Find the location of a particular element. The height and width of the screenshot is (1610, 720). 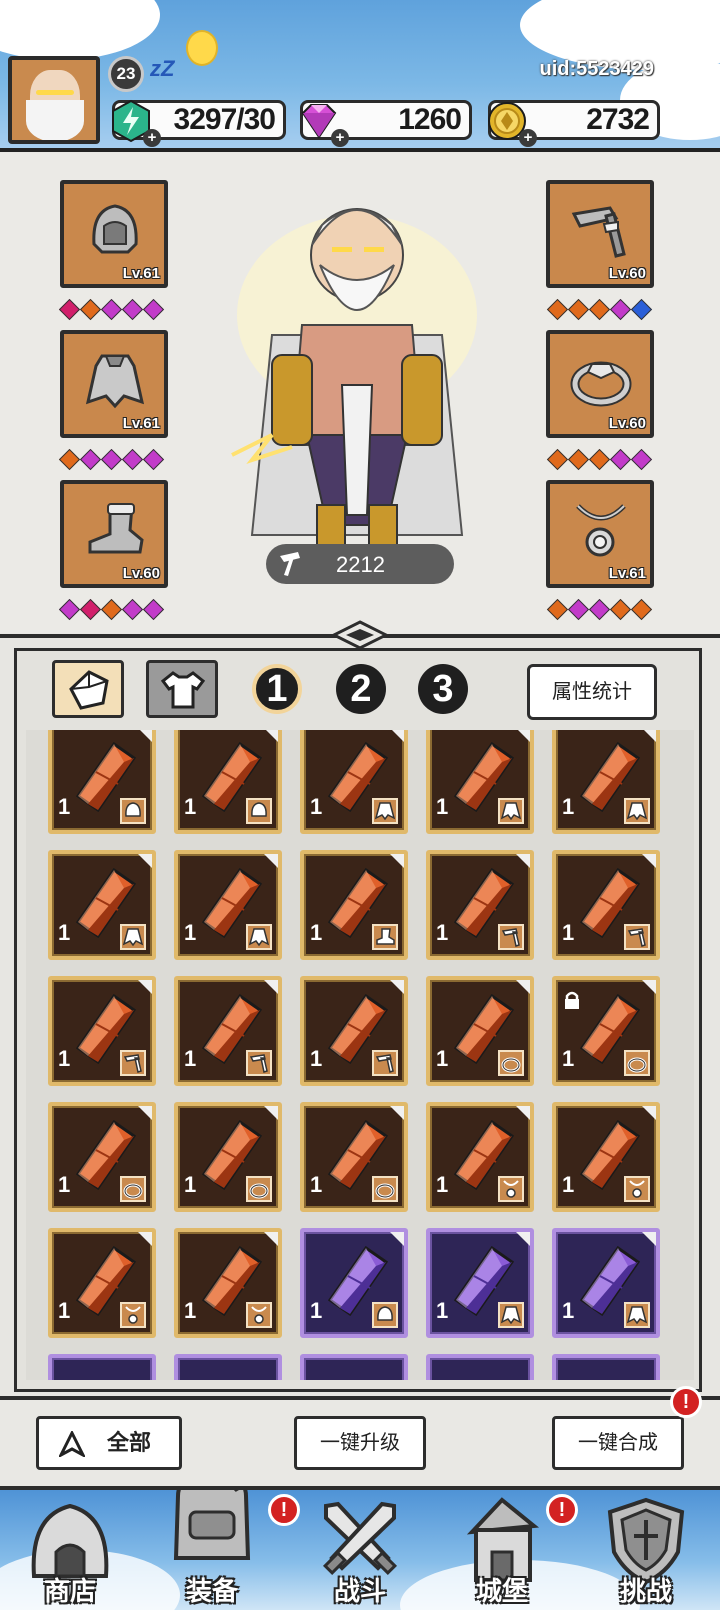

shirt-tab-icon is located at coordinates (183, 690).